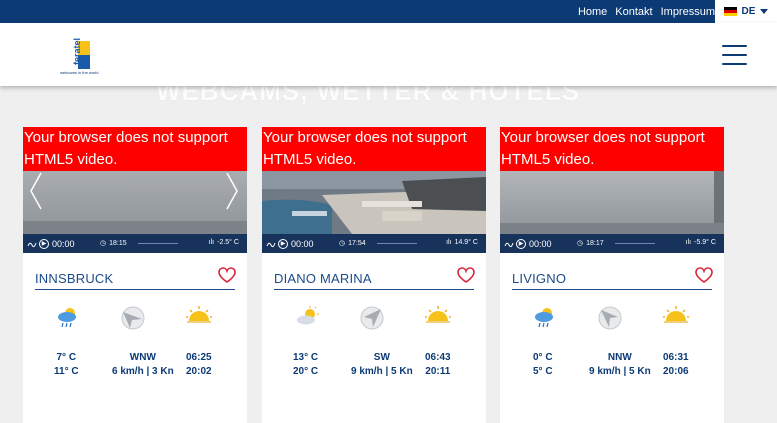 The width and height of the screenshot is (777, 423). I want to click on sun-times: 06:43 20:11, so click(438, 365).